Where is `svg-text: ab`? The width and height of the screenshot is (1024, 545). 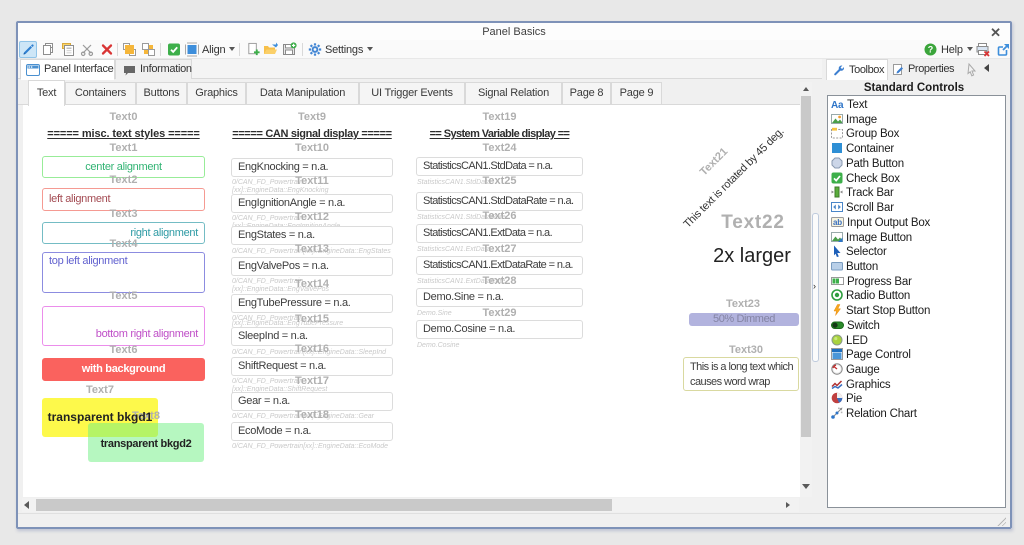 svg-text: ab is located at coordinates (837, 222).